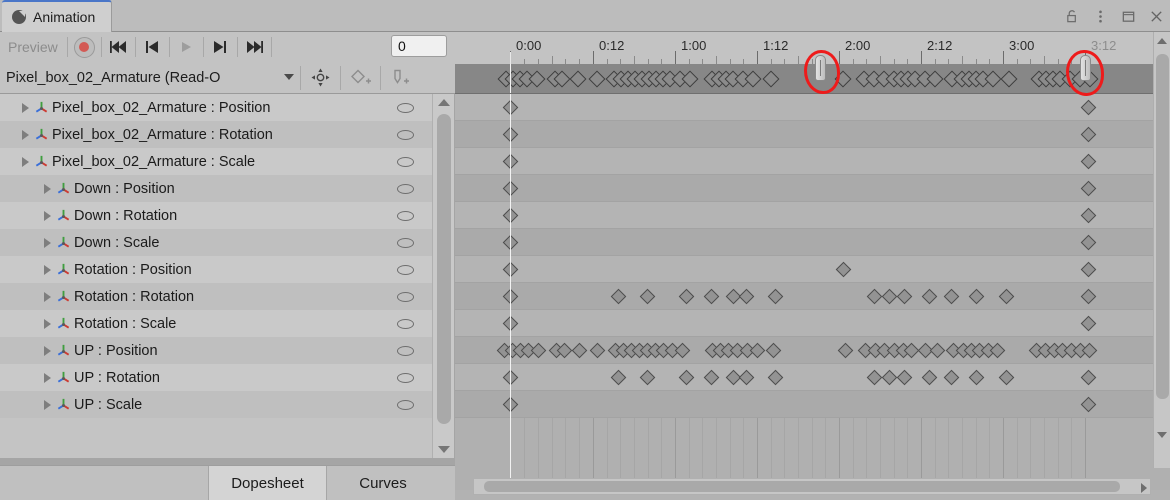 The height and width of the screenshot is (500, 1170). Describe the element at coordinates (1162, 226) in the screenshot. I see `scrollbar-thumb` at that location.